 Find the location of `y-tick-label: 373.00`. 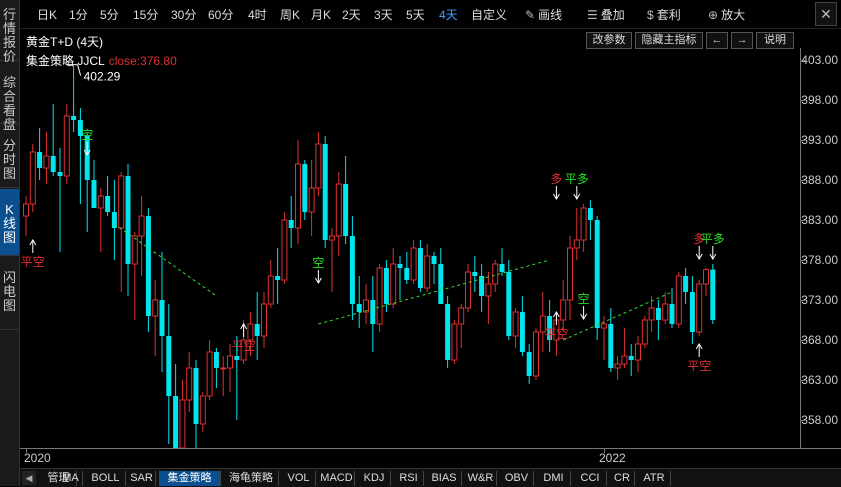

y-tick-label: 373.00 is located at coordinates (819, 300).